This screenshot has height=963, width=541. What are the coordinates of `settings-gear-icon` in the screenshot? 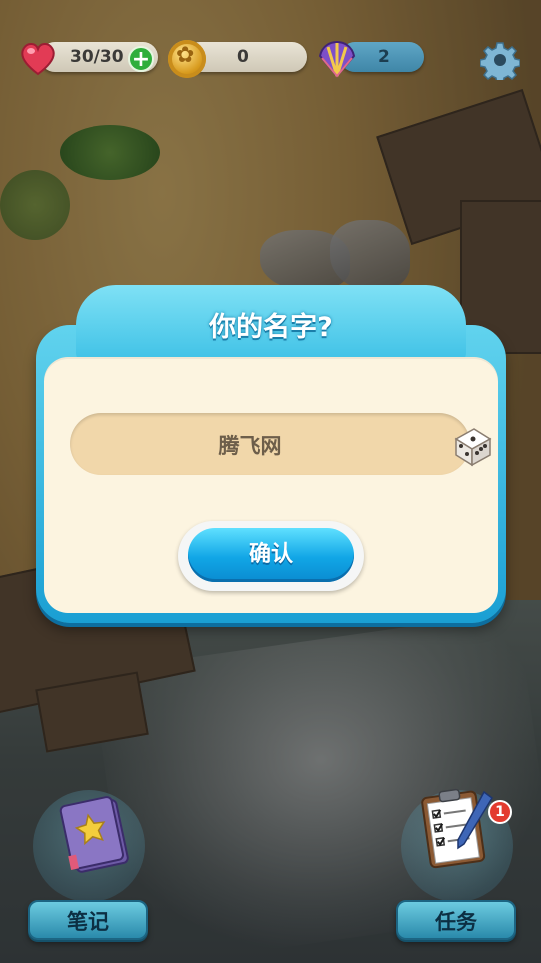 It's located at (500, 60).